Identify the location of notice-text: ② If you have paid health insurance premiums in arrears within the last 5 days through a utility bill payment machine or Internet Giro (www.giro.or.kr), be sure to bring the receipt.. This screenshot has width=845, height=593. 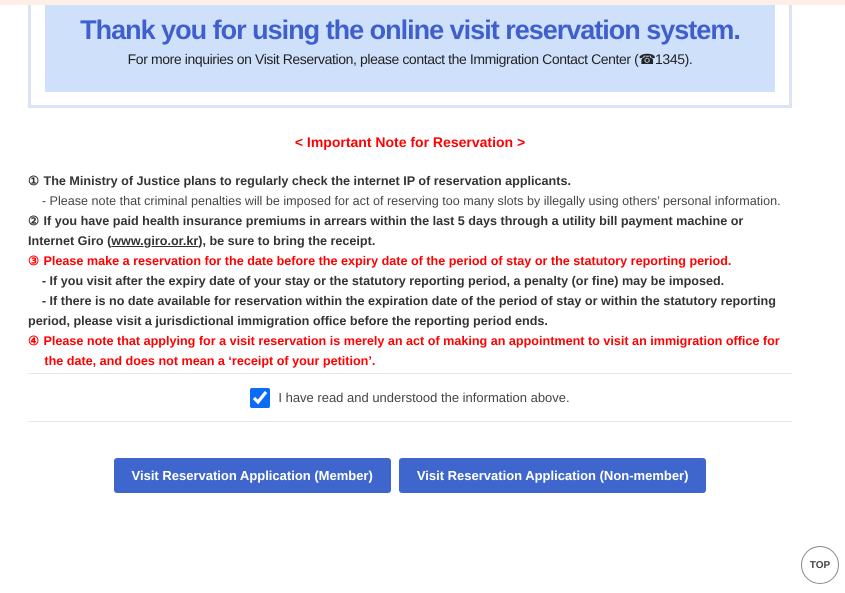
(386, 231).